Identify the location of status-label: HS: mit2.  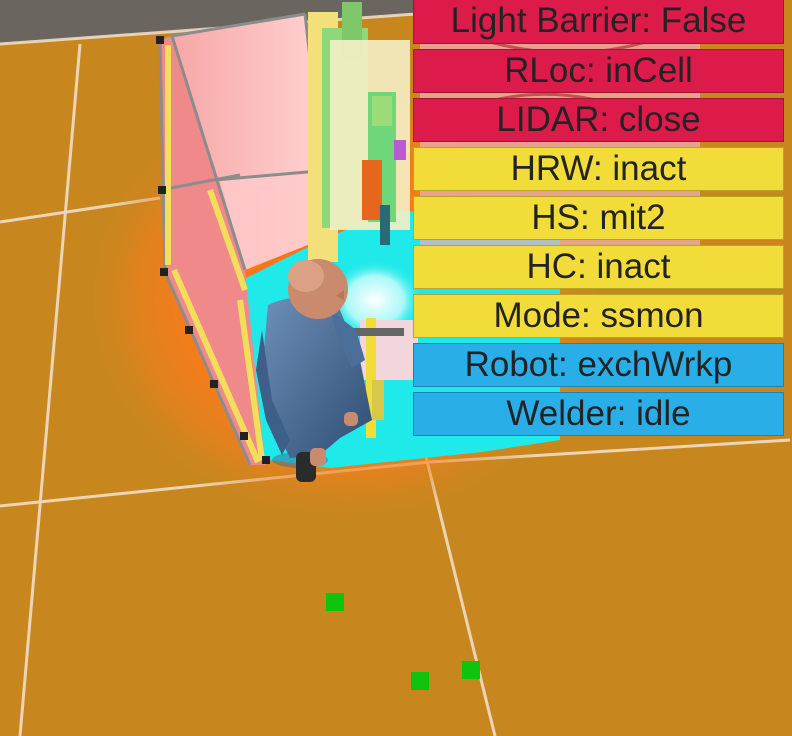
(598, 217).